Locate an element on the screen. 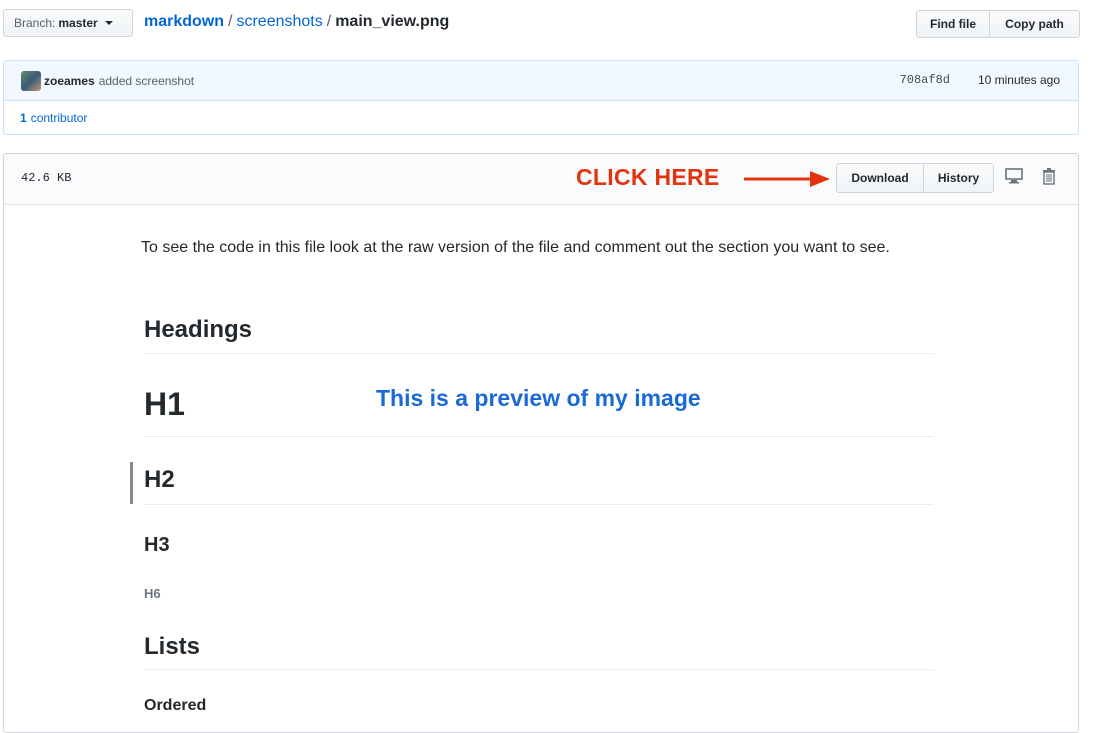 This screenshot has height=733, width=1095. arrow-right-icon is located at coordinates (787, 179).